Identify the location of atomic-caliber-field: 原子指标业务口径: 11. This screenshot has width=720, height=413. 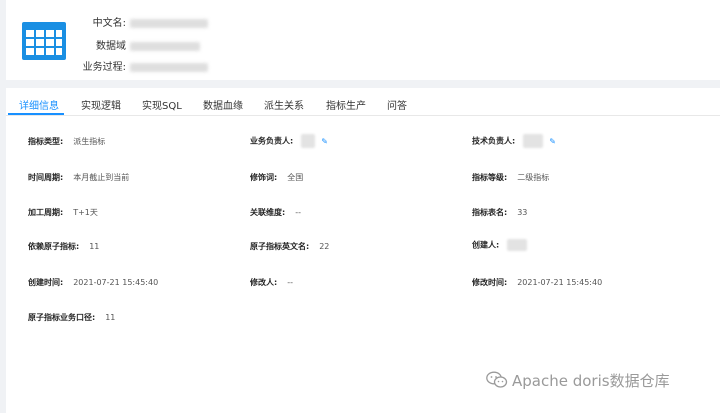
(72, 317).